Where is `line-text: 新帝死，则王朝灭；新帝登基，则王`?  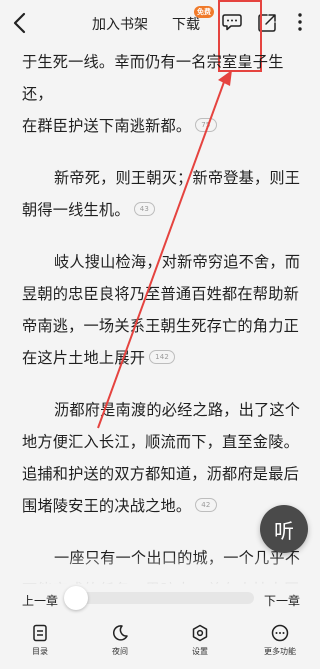 line-text: 新帝死，则王朝灭；新帝登基，则王 is located at coordinates (177, 178).